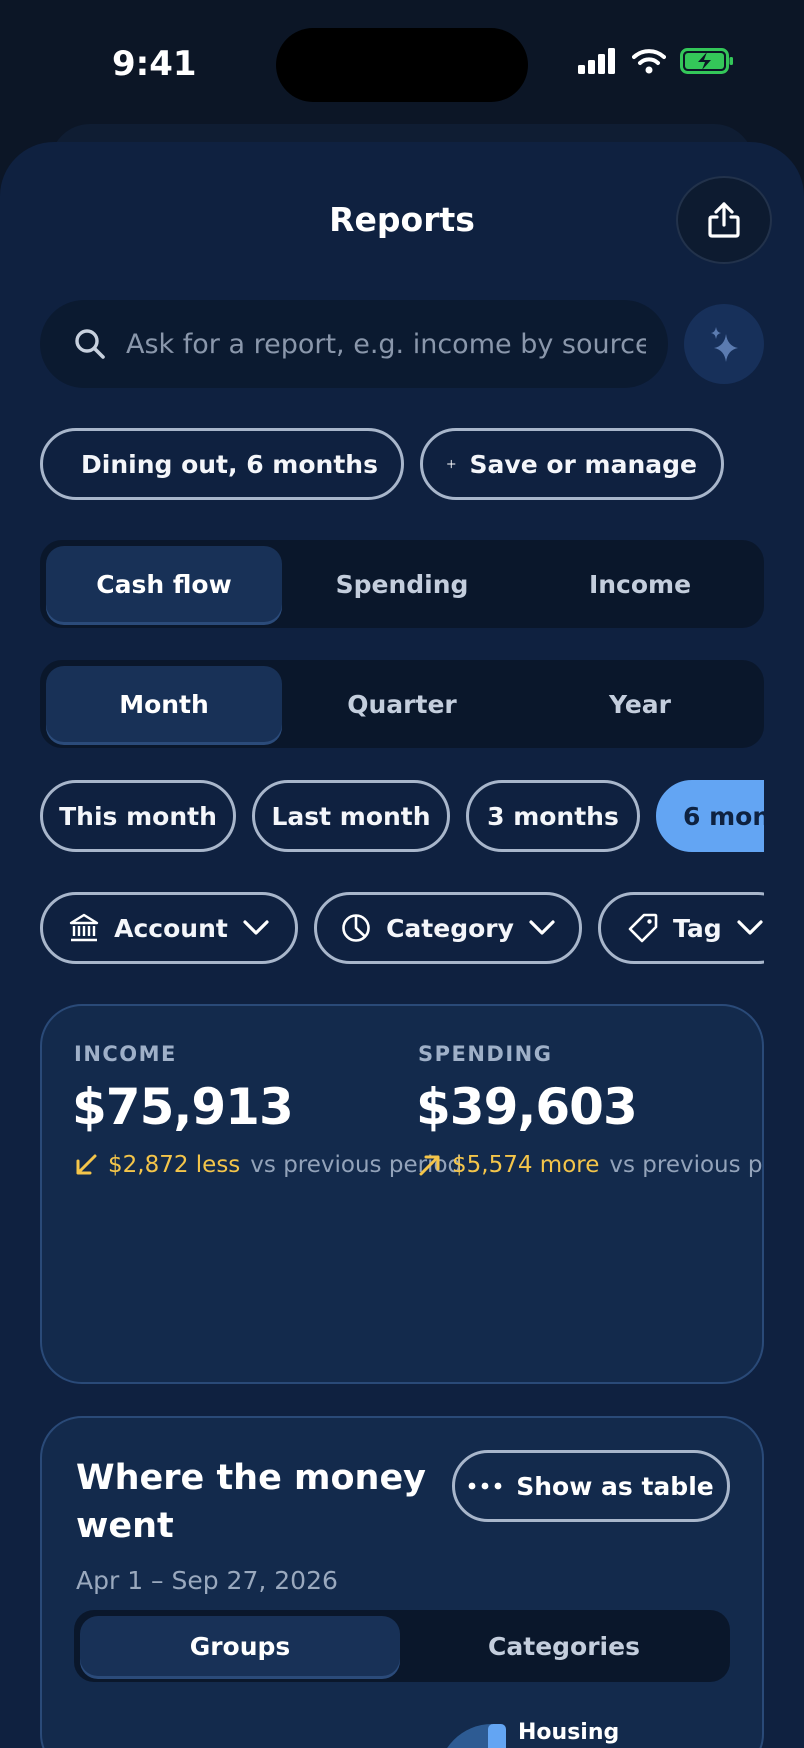 The height and width of the screenshot is (1748, 804). What do you see at coordinates (164, 584) in the screenshot?
I see `tab-cash-flow: Cash flow` at bounding box center [164, 584].